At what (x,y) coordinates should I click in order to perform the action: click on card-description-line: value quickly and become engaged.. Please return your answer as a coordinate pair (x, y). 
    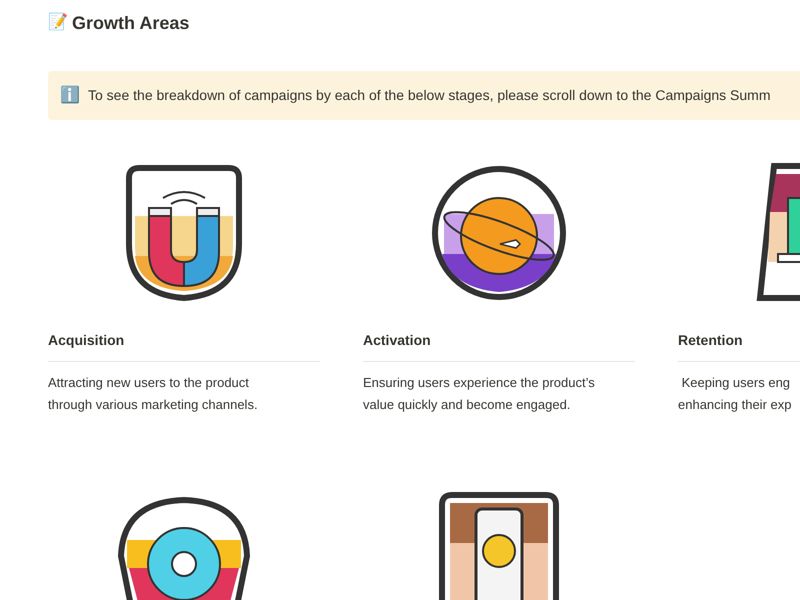
    Looking at the image, I should click on (466, 405).